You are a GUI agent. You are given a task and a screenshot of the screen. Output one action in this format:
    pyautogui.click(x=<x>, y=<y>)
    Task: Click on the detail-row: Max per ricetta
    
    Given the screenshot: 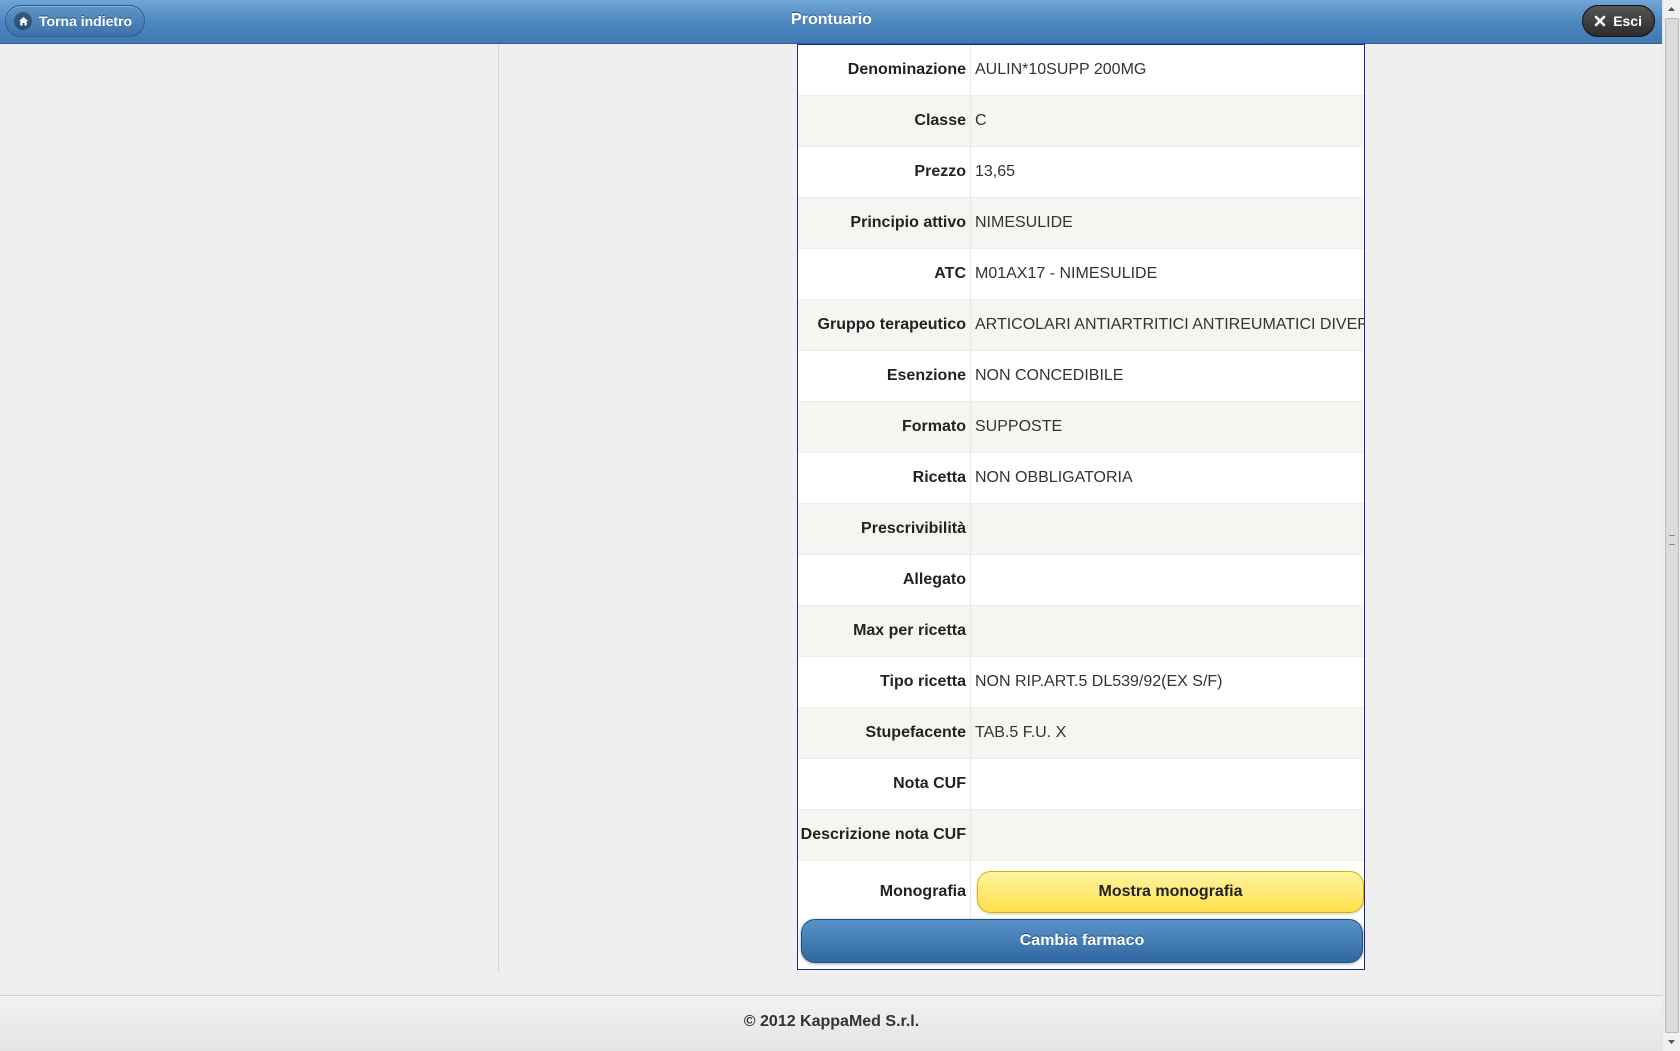 What is the action you would take?
    pyautogui.click(x=1081, y=631)
    